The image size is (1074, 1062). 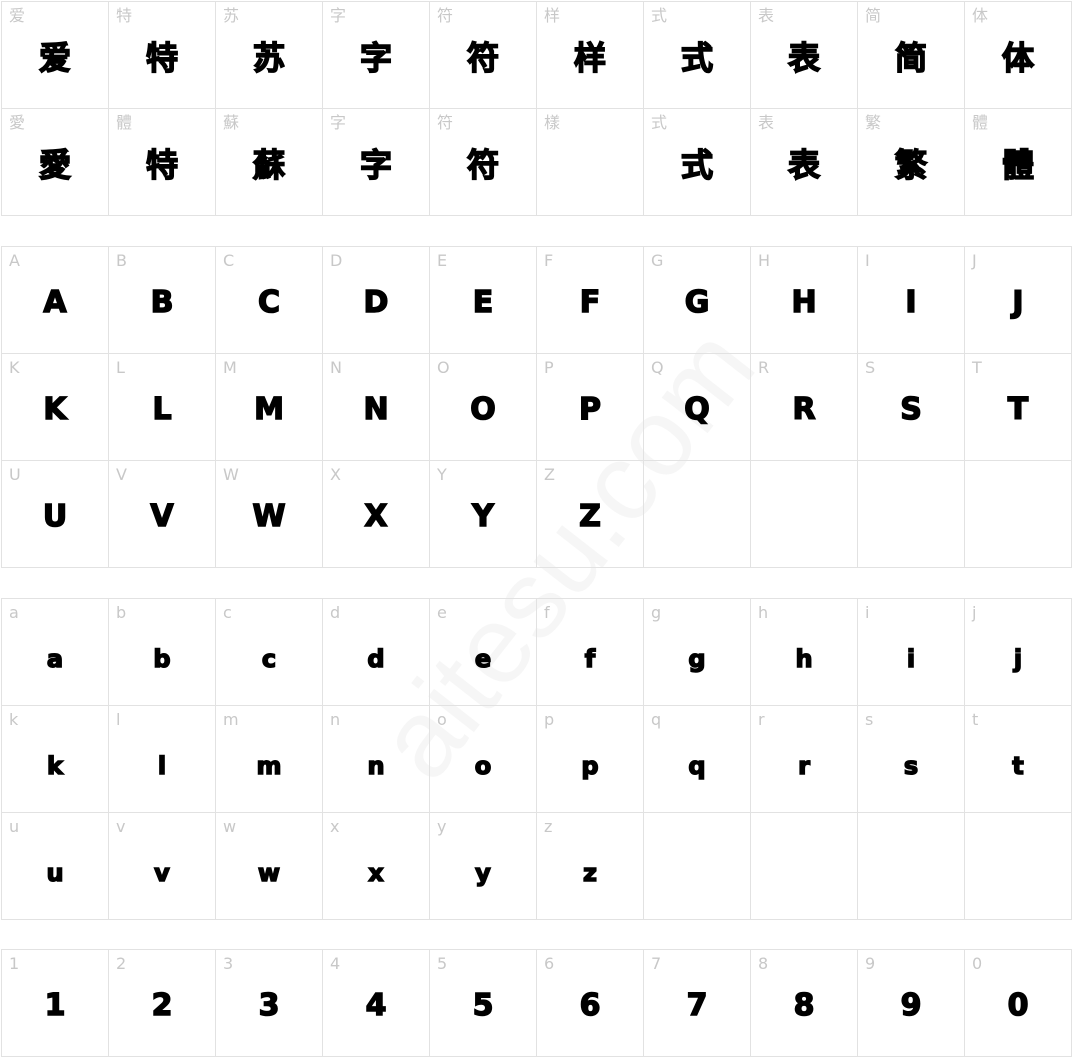 I want to click on glyph-sample: 3, so click(x=269, y=1005).